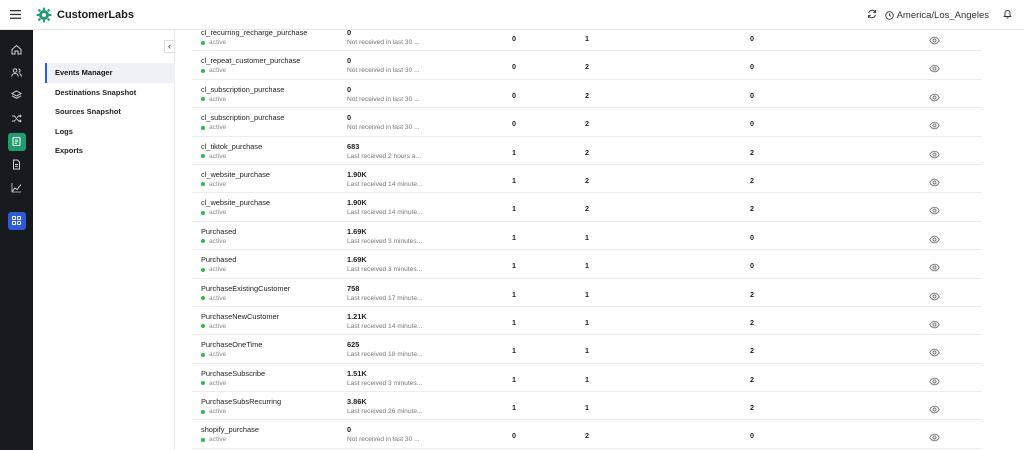 Image resolution: width=1024 pixels, height=450 pixels. What do you see at coordinates (231, 146) in the screenshot?
I see `event-name: cl_tiktok_purchase` at bounding box center [231, 146].